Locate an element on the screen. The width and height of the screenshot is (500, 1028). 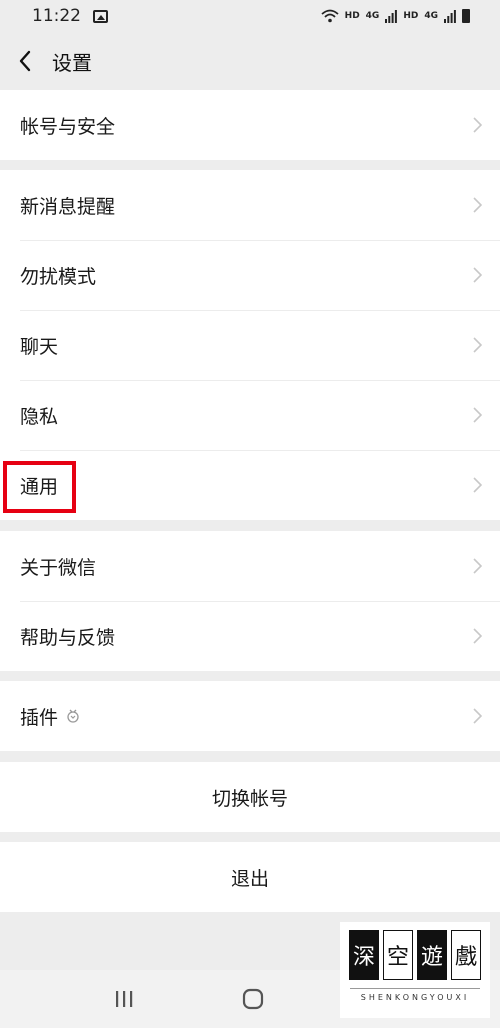
network-label-4: 4G is located at coordinates (431, 16).